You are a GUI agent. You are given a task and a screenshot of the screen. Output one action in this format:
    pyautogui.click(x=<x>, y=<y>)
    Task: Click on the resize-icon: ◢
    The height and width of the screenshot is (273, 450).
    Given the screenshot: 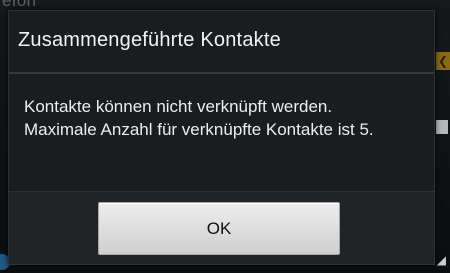 What is the action you would take?
    pyautogui.click(x=441, y=260)
    